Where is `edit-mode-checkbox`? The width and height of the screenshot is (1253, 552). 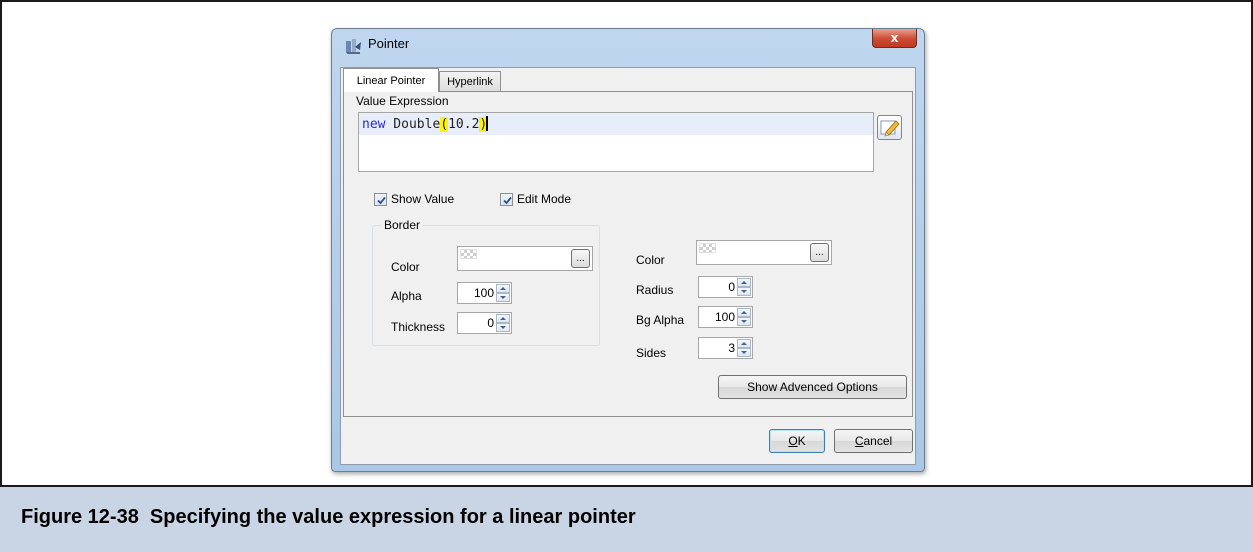
edit-mode-checkbox is located at coordinates (506, 199).